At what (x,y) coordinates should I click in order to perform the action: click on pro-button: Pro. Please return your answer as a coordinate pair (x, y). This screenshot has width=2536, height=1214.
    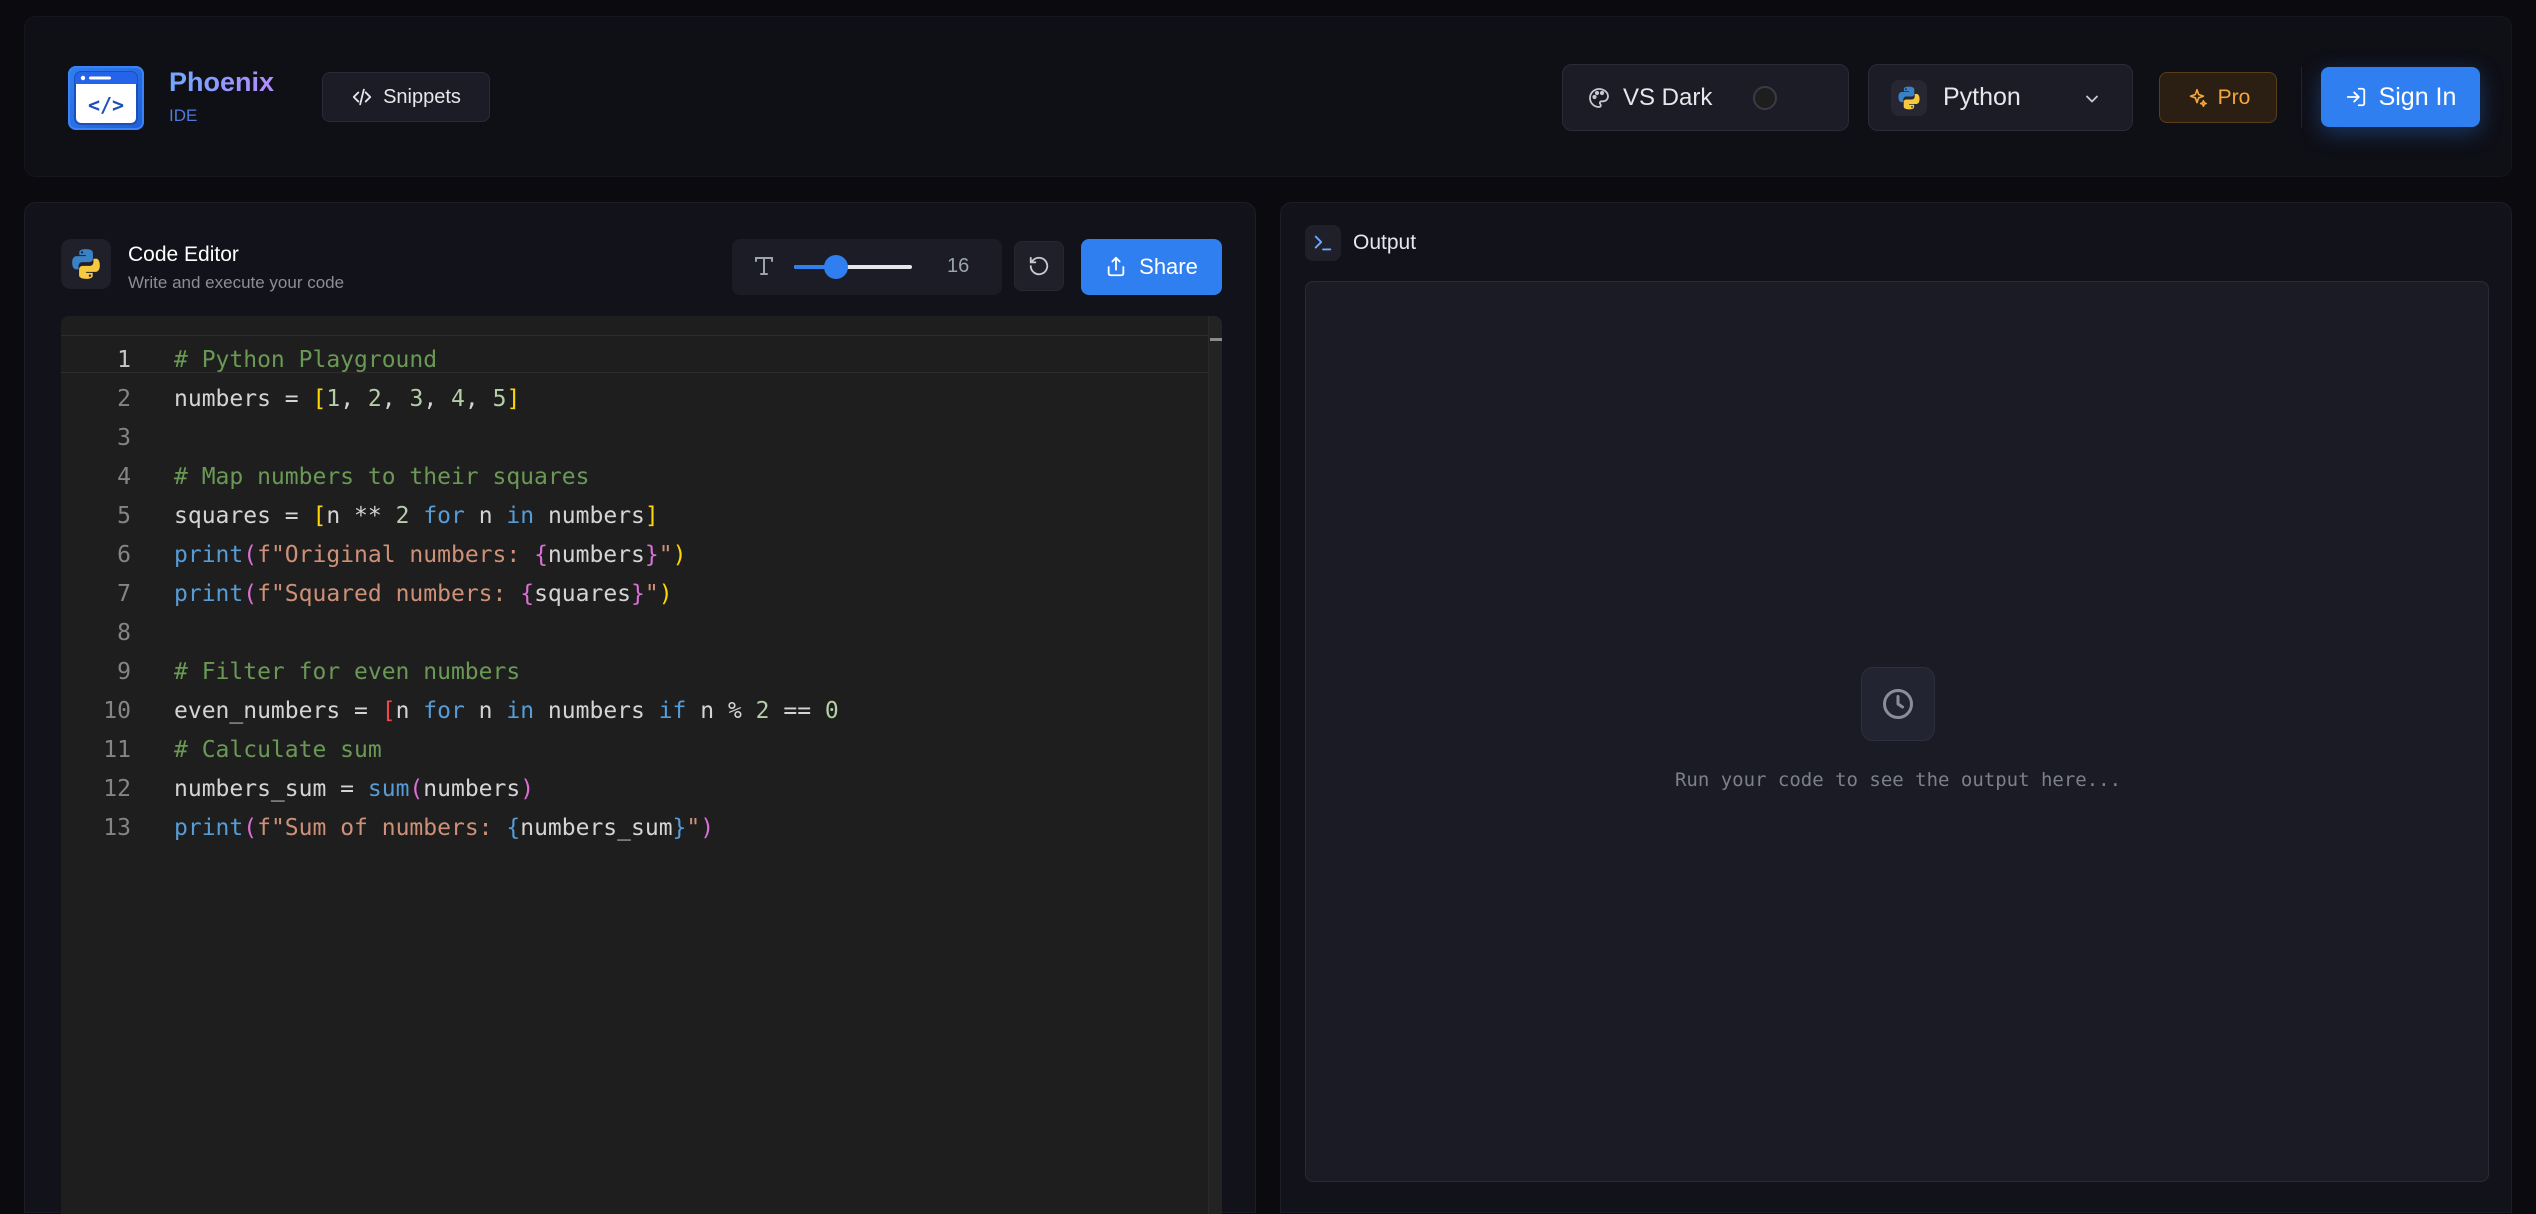
    Looking at the image, I should click on (2218, 97).